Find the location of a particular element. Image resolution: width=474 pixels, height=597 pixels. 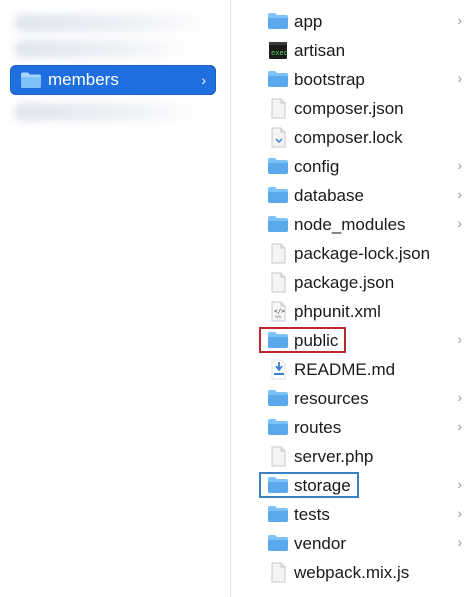

file-name: tests is located at coordinates (312, 514).